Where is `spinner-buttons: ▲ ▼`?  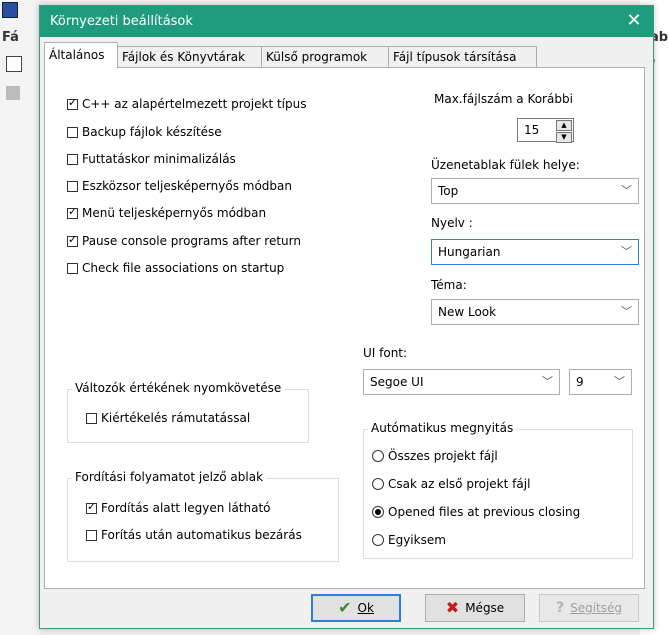 spinner-buttons: ▲ ▼ is located at coordinates (564, 131).